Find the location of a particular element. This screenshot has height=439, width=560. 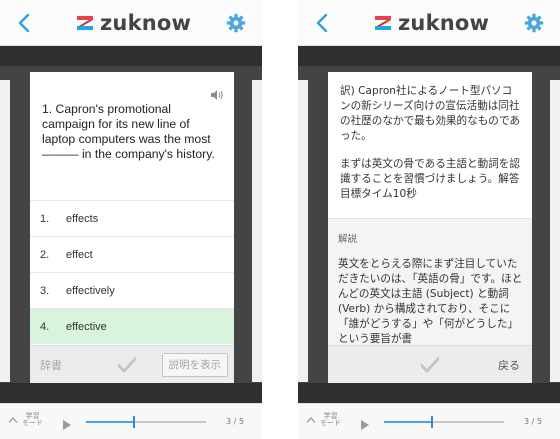

option-number: 2. is located at coordinates (45, 254).